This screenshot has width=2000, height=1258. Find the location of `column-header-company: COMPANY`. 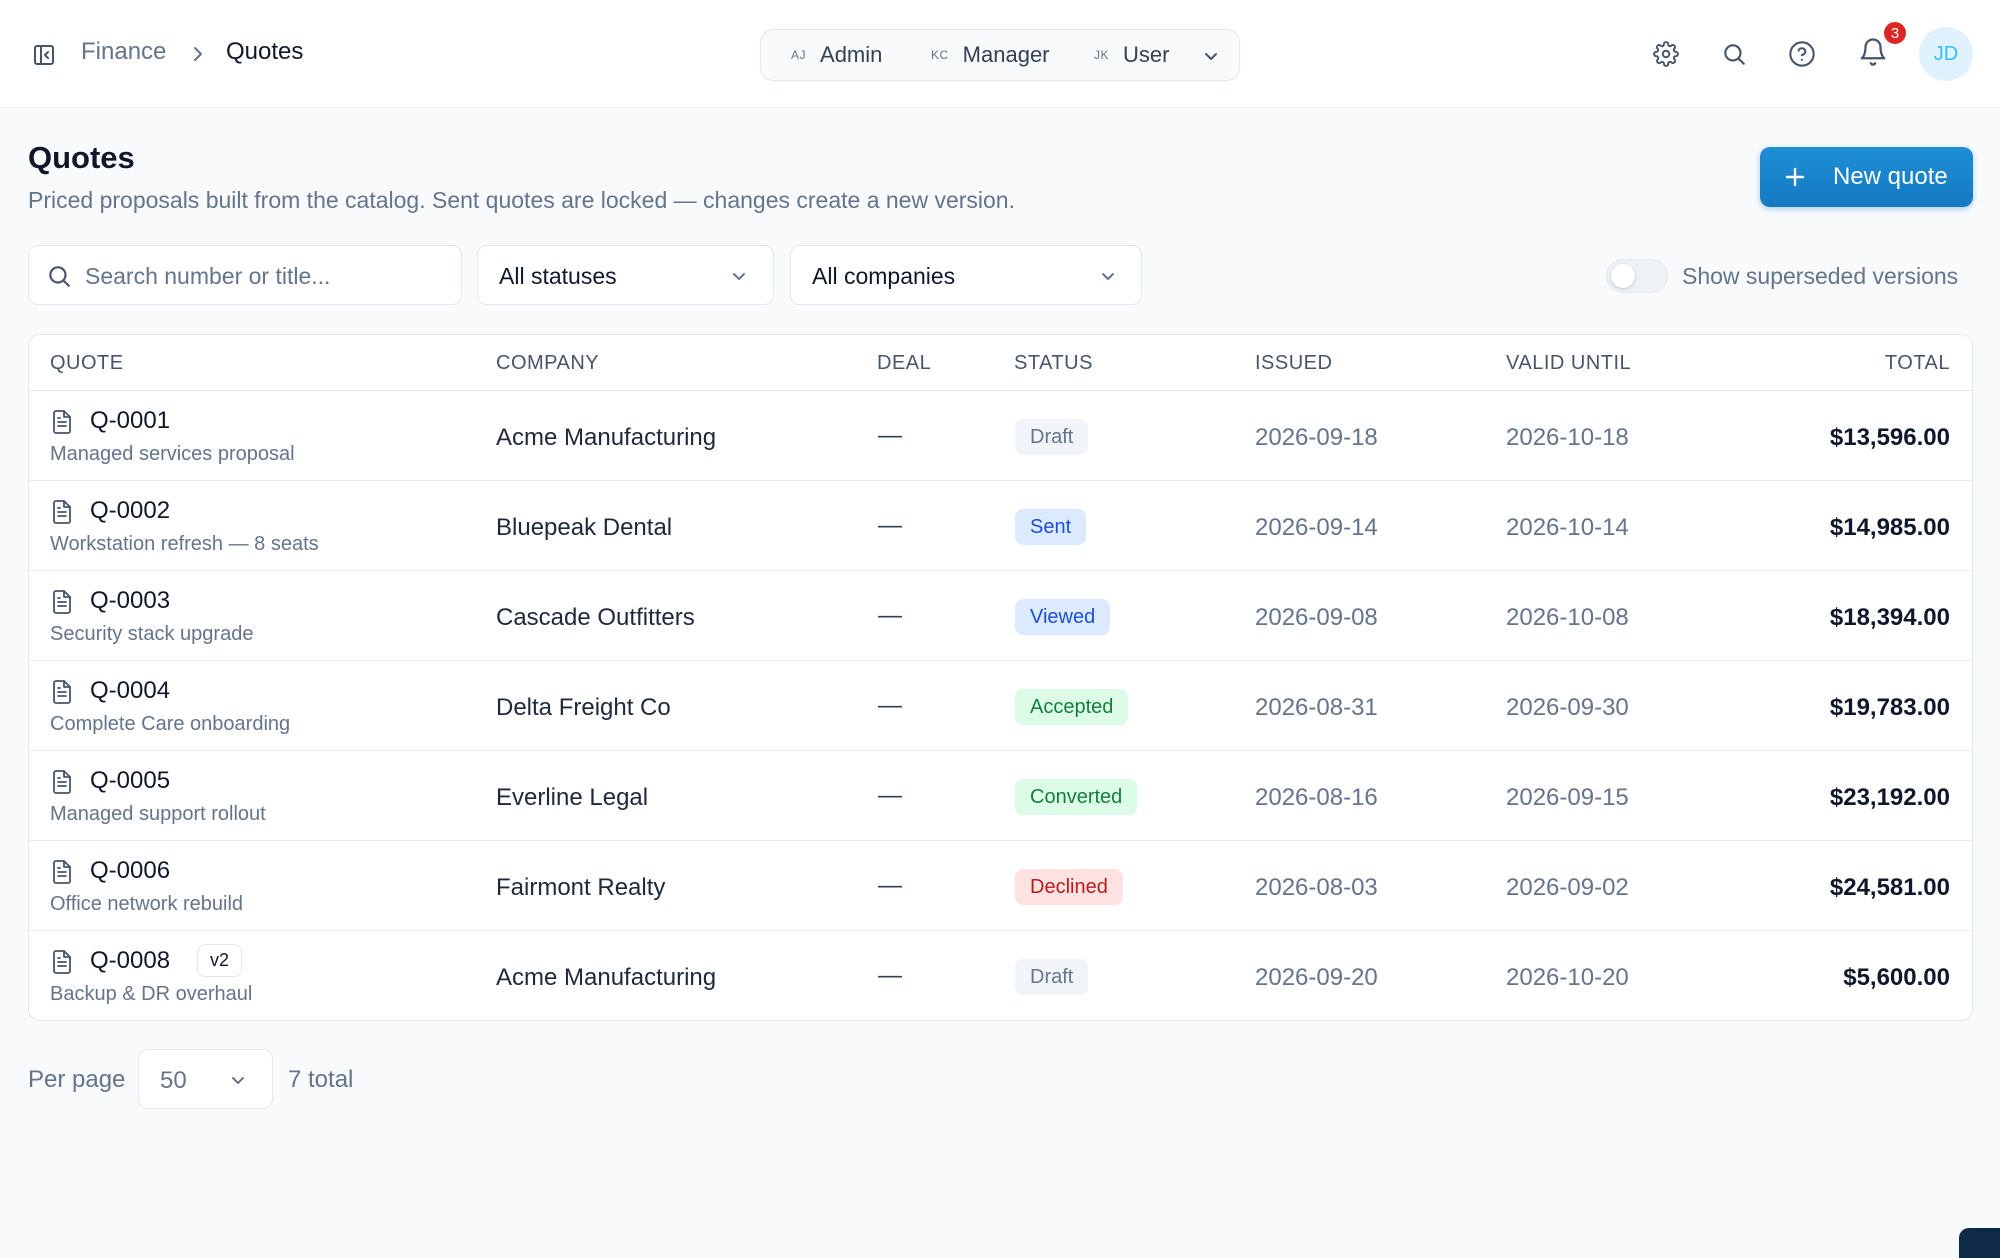

column-header-company: COMPANY is located at coordinates (547, 363).